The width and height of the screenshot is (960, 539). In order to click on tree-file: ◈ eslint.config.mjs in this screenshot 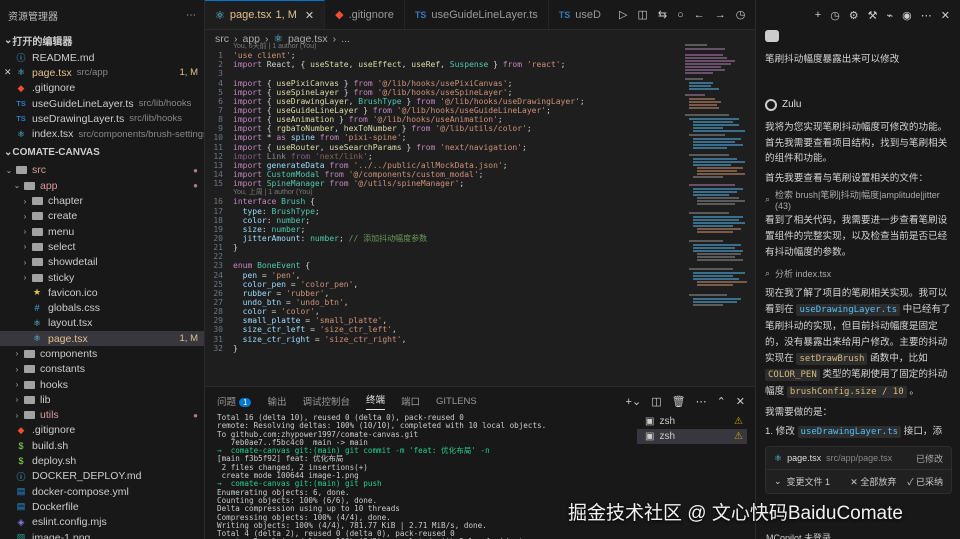, I will do `click(102, 522)`.